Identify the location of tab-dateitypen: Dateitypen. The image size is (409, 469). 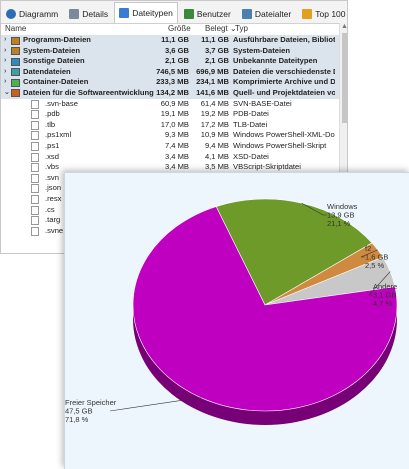
(146, 12).